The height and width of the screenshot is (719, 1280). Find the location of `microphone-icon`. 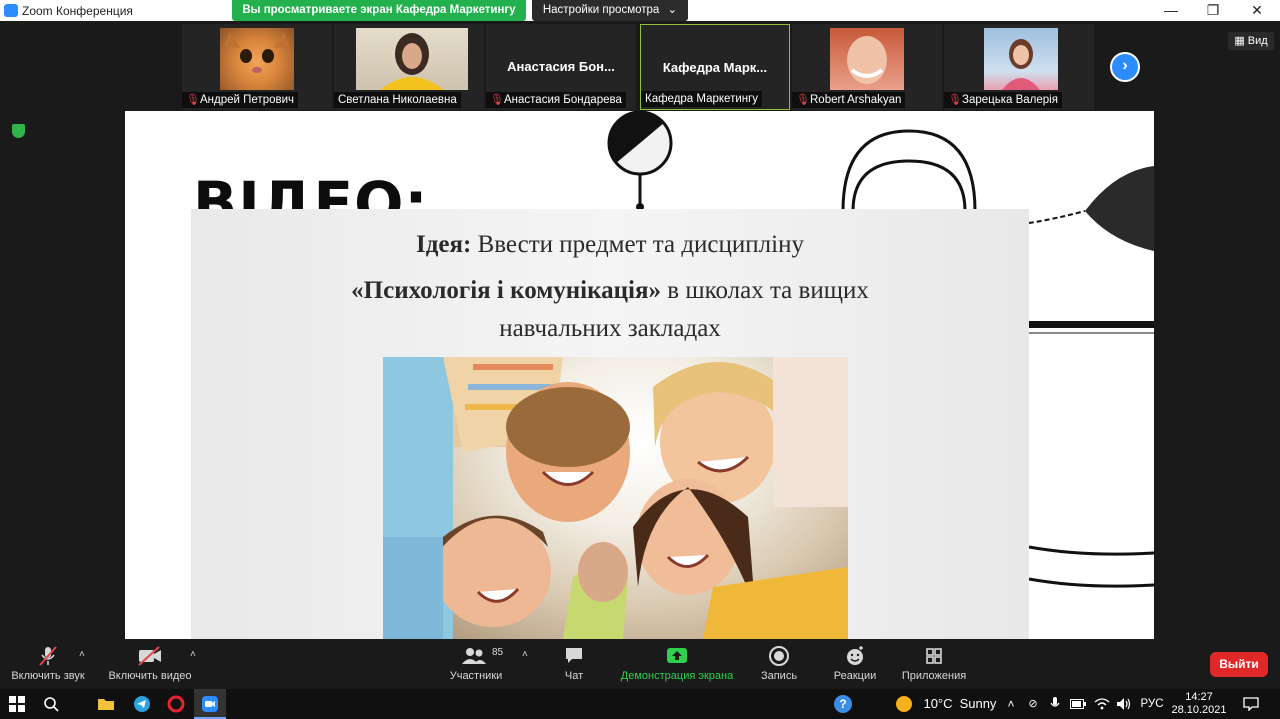

microphone-icon is located at coordinates (1055, 704).